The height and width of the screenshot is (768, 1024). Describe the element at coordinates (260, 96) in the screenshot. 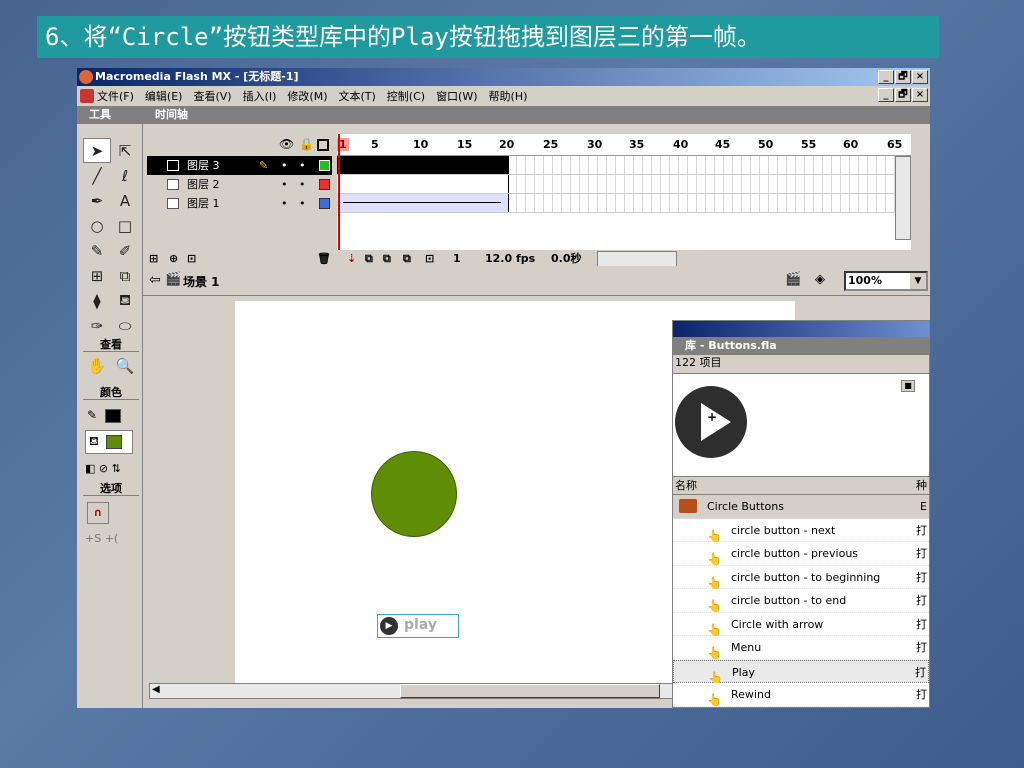

I see `menu-insert: 插入(I)` at that location.